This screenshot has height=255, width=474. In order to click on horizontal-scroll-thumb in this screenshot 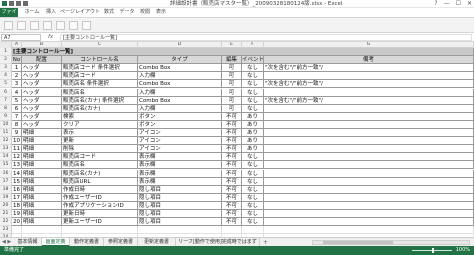, I will do `click(358, 242)`.